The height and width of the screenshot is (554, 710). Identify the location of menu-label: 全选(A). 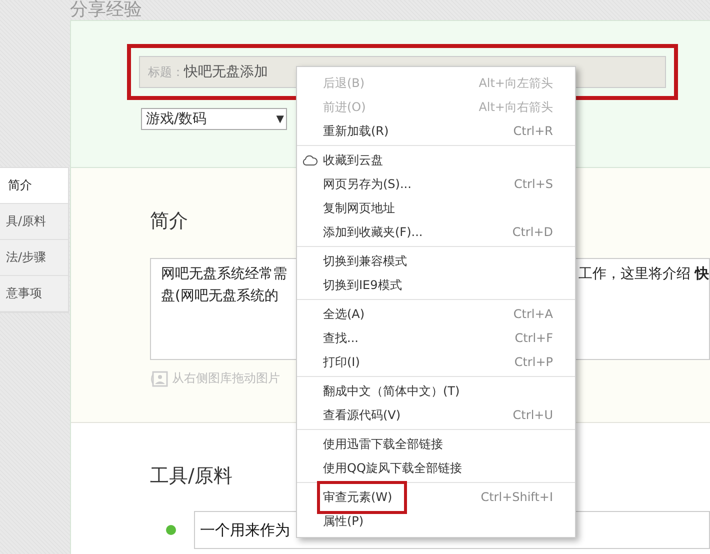
(344, 314).